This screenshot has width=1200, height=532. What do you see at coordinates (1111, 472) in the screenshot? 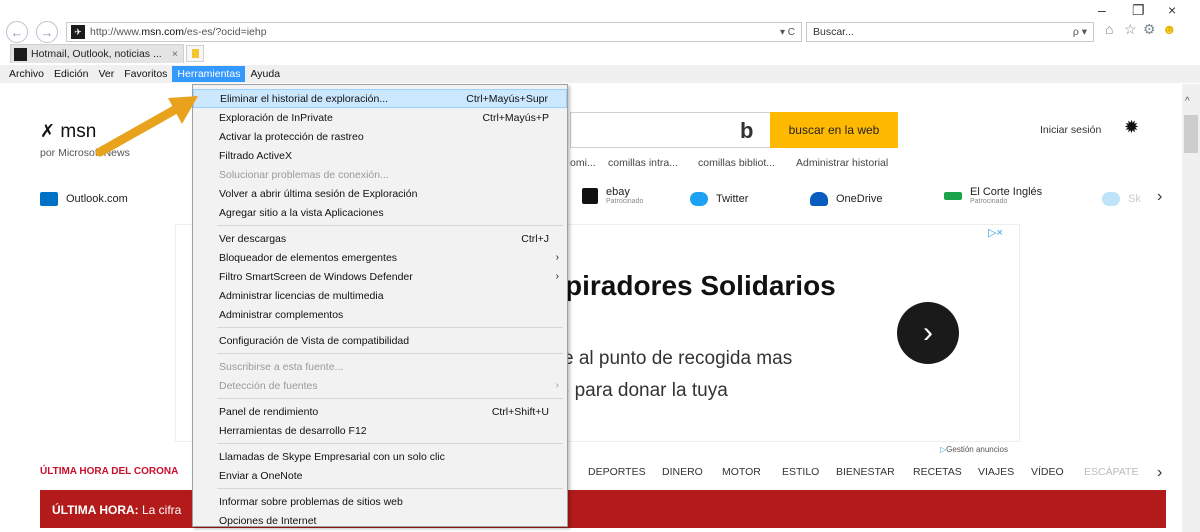
I see `nav-category: ESCÁPATE` at bounding box center [1111, 472].